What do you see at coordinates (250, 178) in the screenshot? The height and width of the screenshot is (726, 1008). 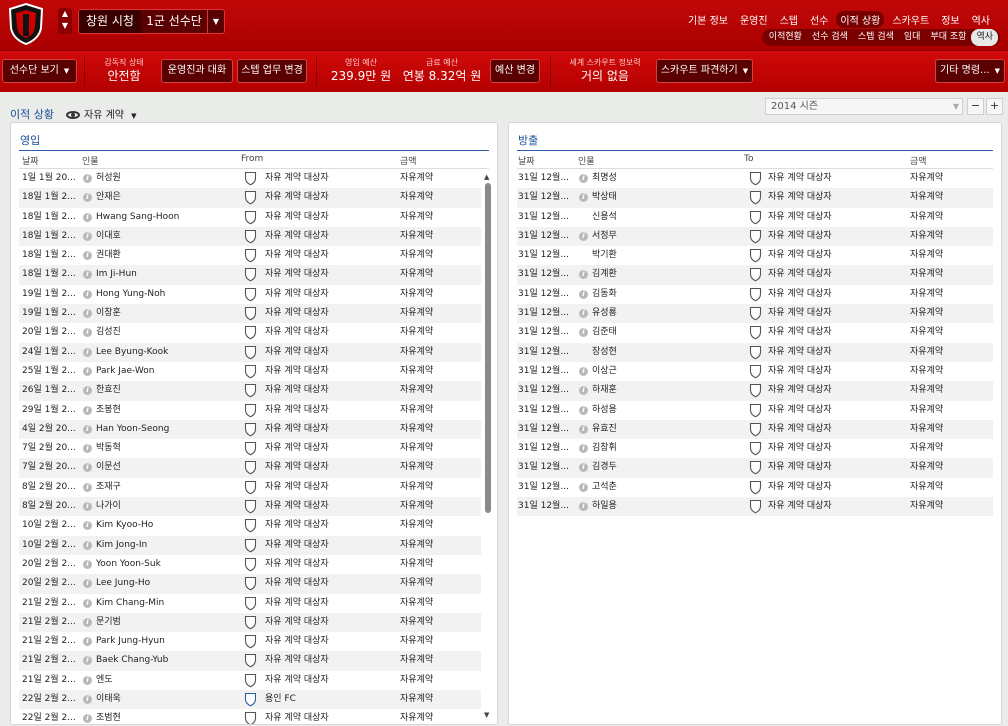 I see `table-row: 1일 1월 20... i 허성원 자유 계약 대상자 자유계약` at bounding box center [250, 178].